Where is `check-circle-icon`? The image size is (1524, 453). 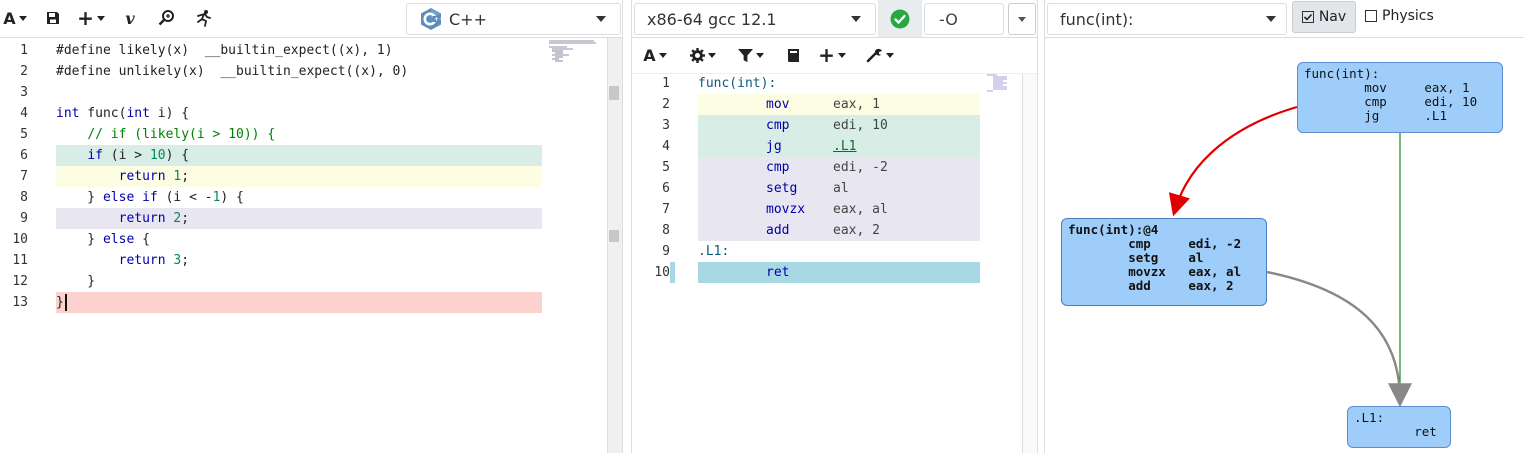 check-circle-icon is located at coordinates (900, 18).